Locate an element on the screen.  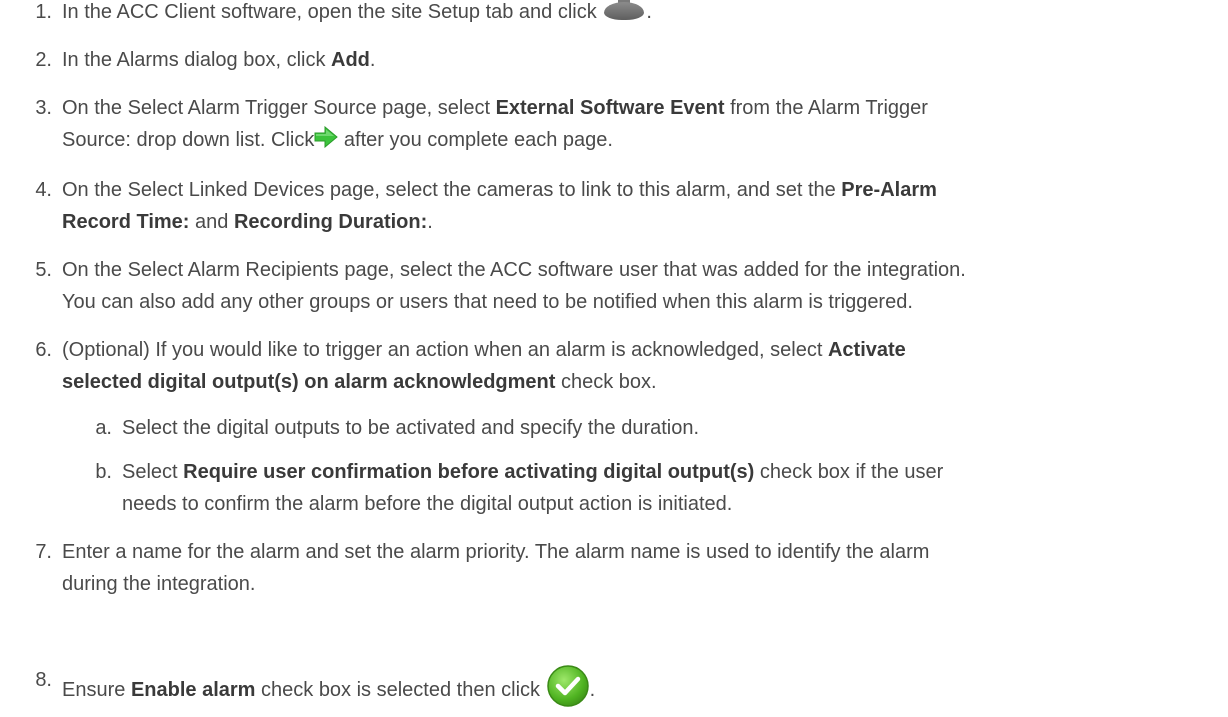
alarm-bell-icon is located at coordinates (624, 11).